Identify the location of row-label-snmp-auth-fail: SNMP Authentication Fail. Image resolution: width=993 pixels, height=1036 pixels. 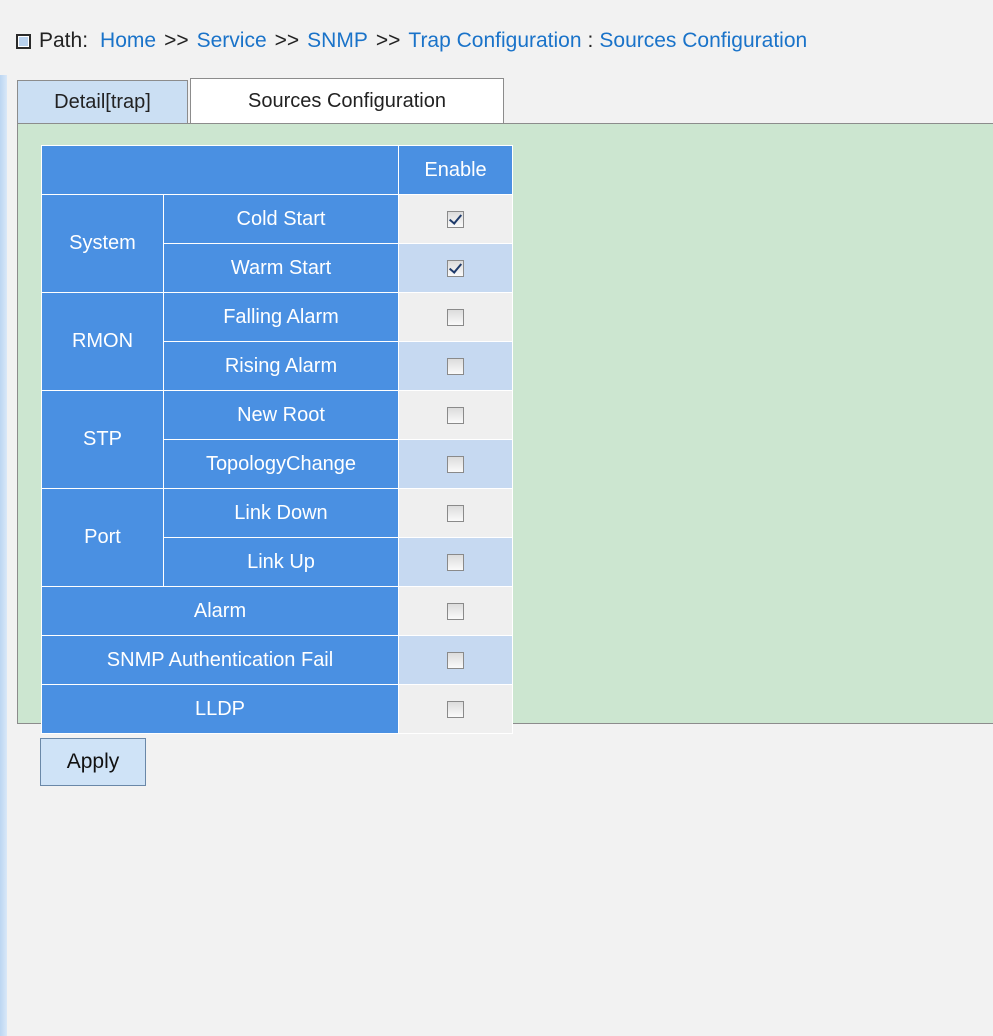
(220, 660).